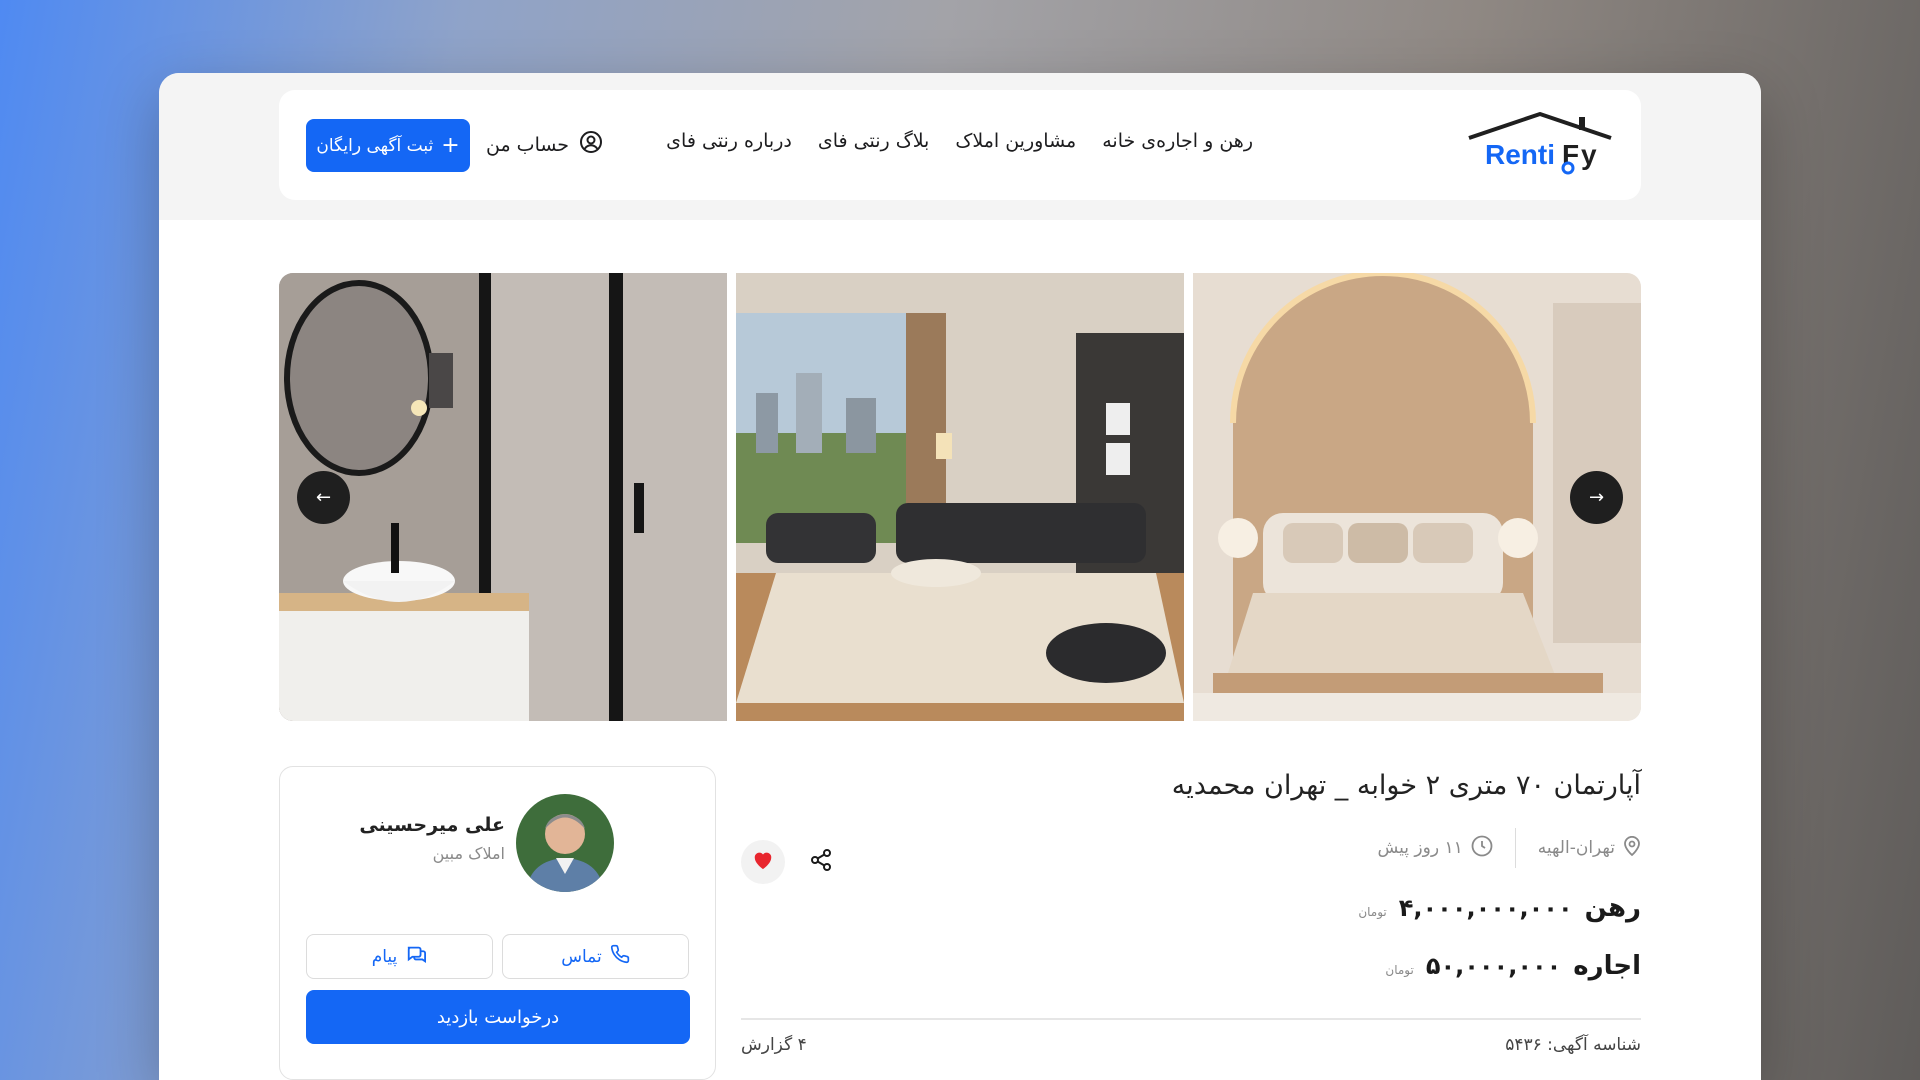 This screenshot has height=1080, width=1920. I want to click on post-ad-button: + ثبت آگهی رایگان, so click(388, 145).